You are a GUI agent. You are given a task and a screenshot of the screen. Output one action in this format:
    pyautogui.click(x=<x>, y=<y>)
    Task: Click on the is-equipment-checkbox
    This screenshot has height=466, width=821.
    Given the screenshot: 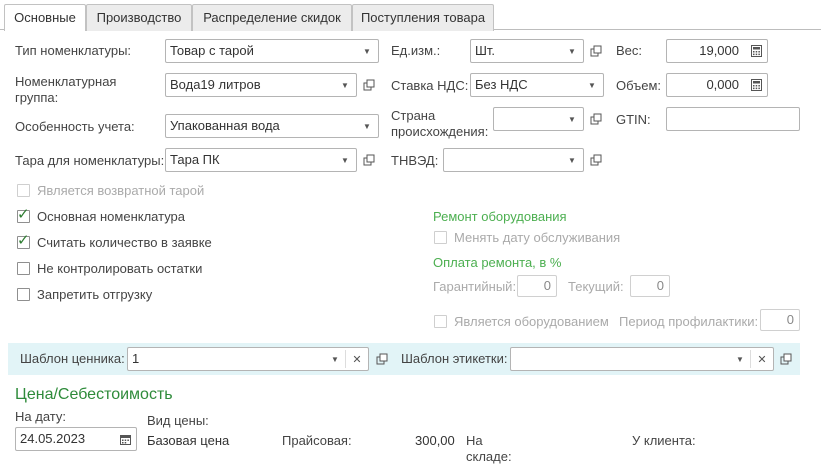 What is the action you would take?
    pyautogui.click(x=440, y=321)
    